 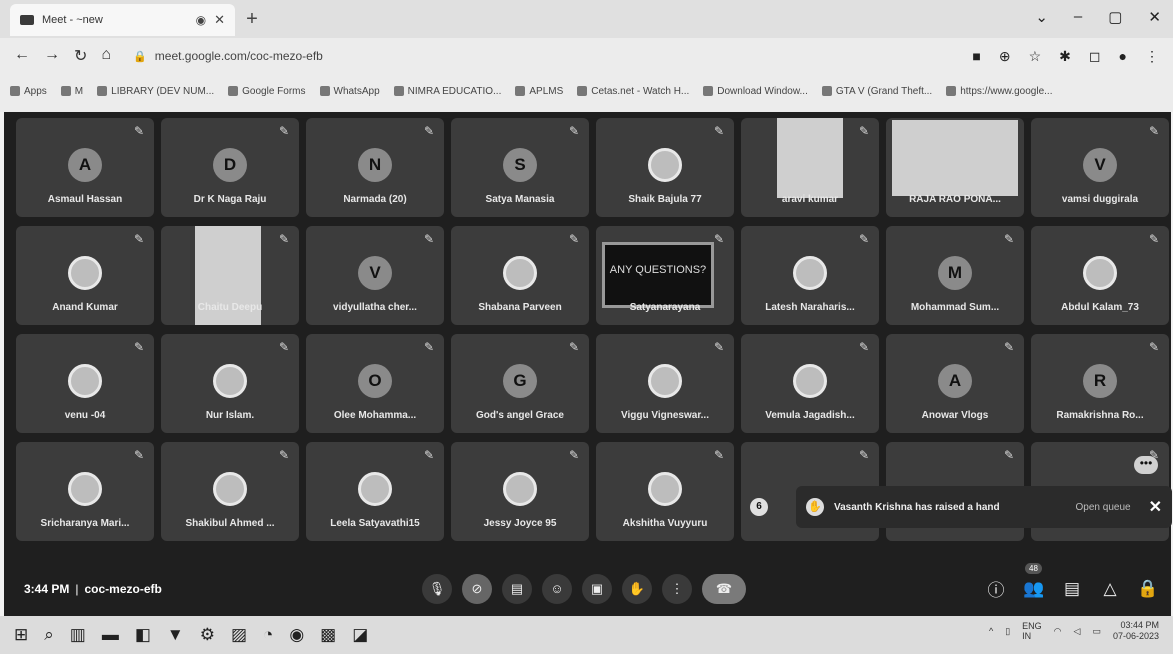 What do you see at coordinates (1152, 56) in the screenshot?
I see `menu-icon: ⋮` at bounding box center [1152, 56].